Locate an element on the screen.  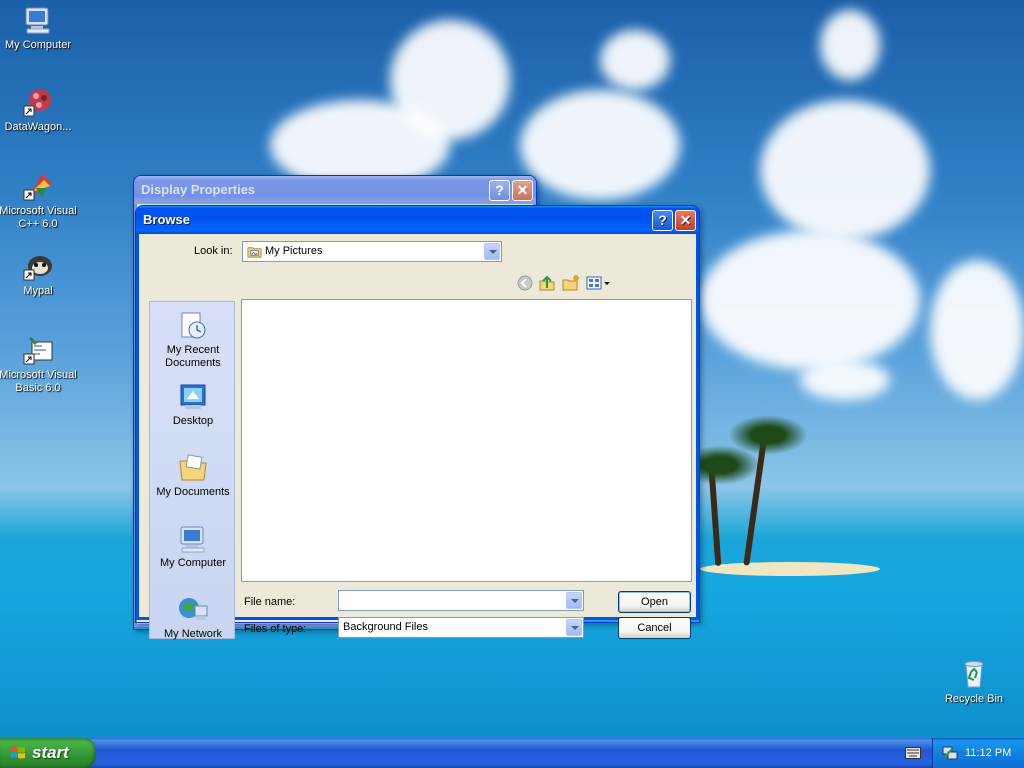
up-one-level-icon is located at coordinates (547, 283).